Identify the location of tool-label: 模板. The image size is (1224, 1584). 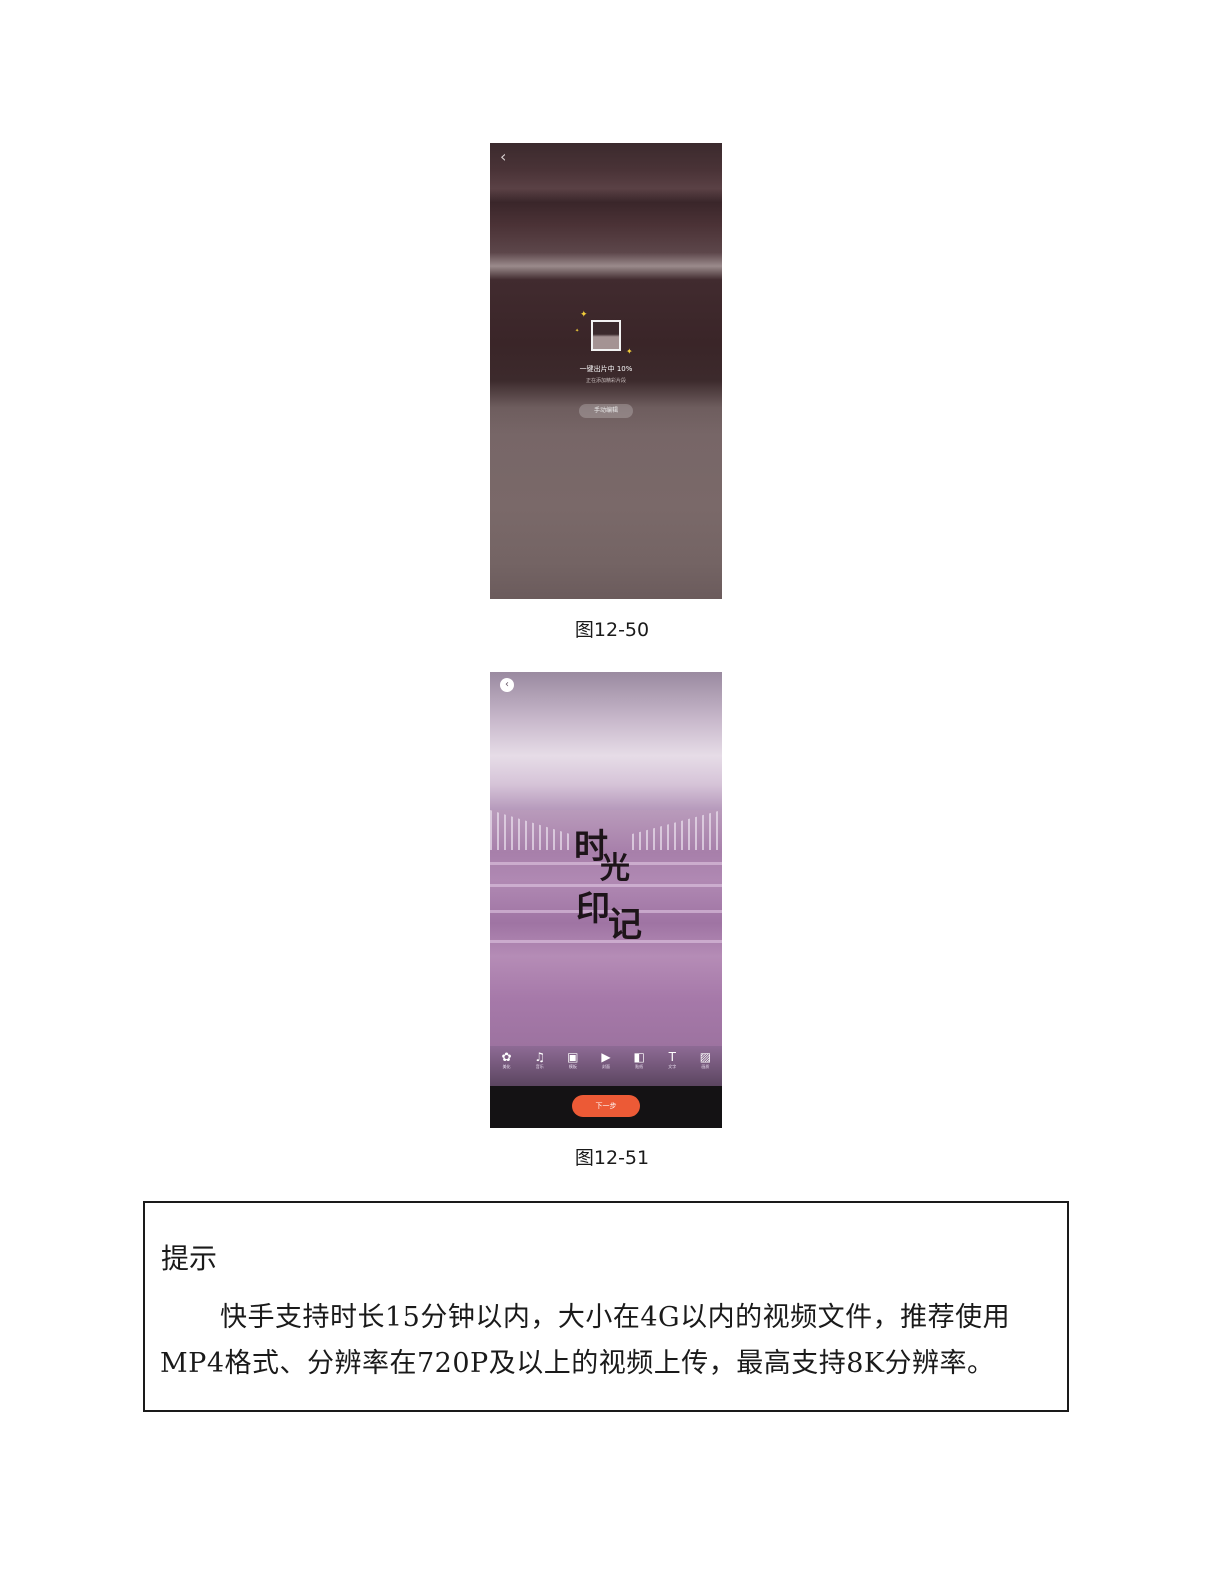
(572, 1066).